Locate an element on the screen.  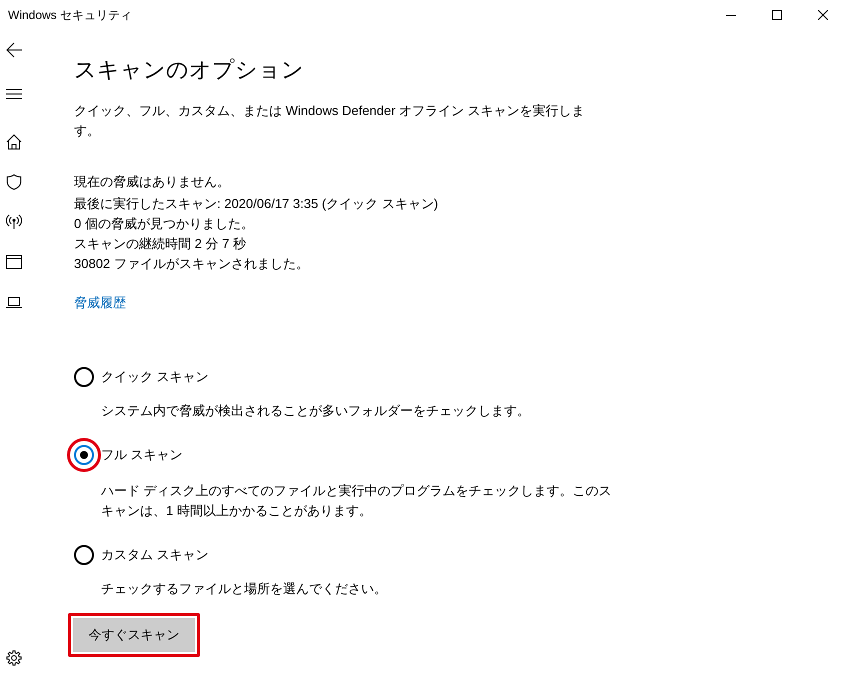
option-description: チェックするファイルと場所を選んでください。 is located at coordinates (244, 589).